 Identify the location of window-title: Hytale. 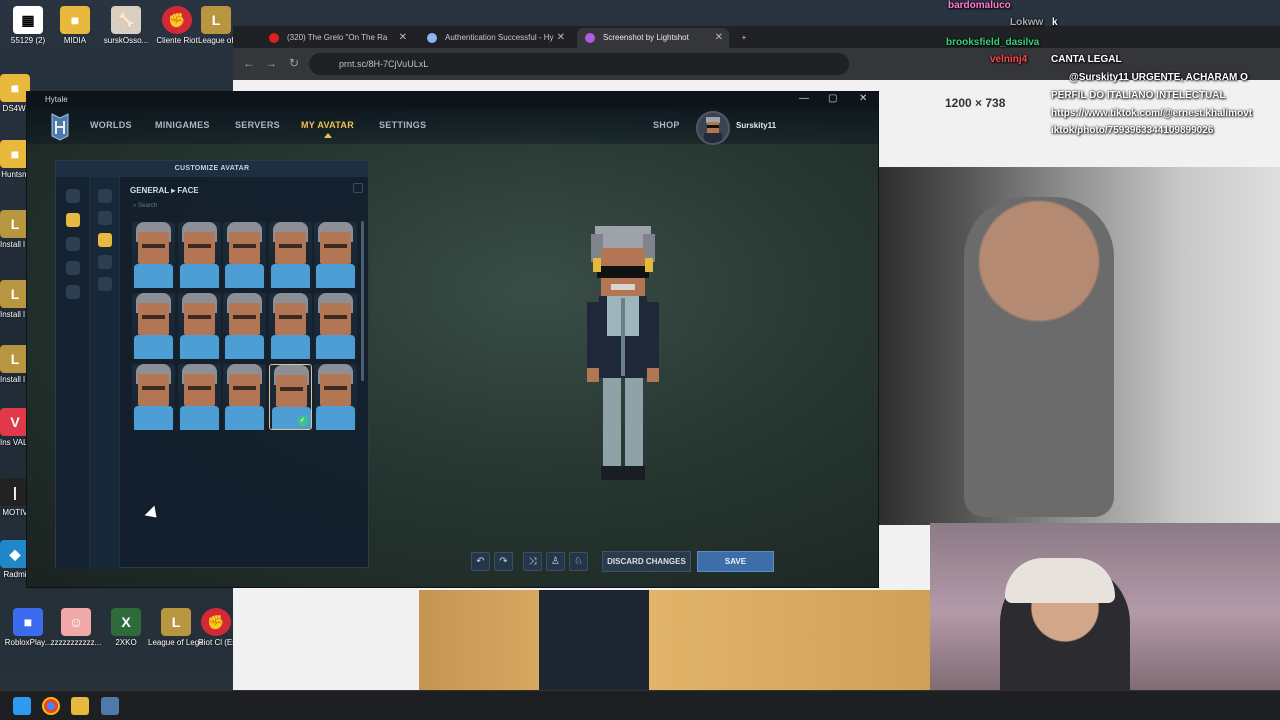
(56, 99).